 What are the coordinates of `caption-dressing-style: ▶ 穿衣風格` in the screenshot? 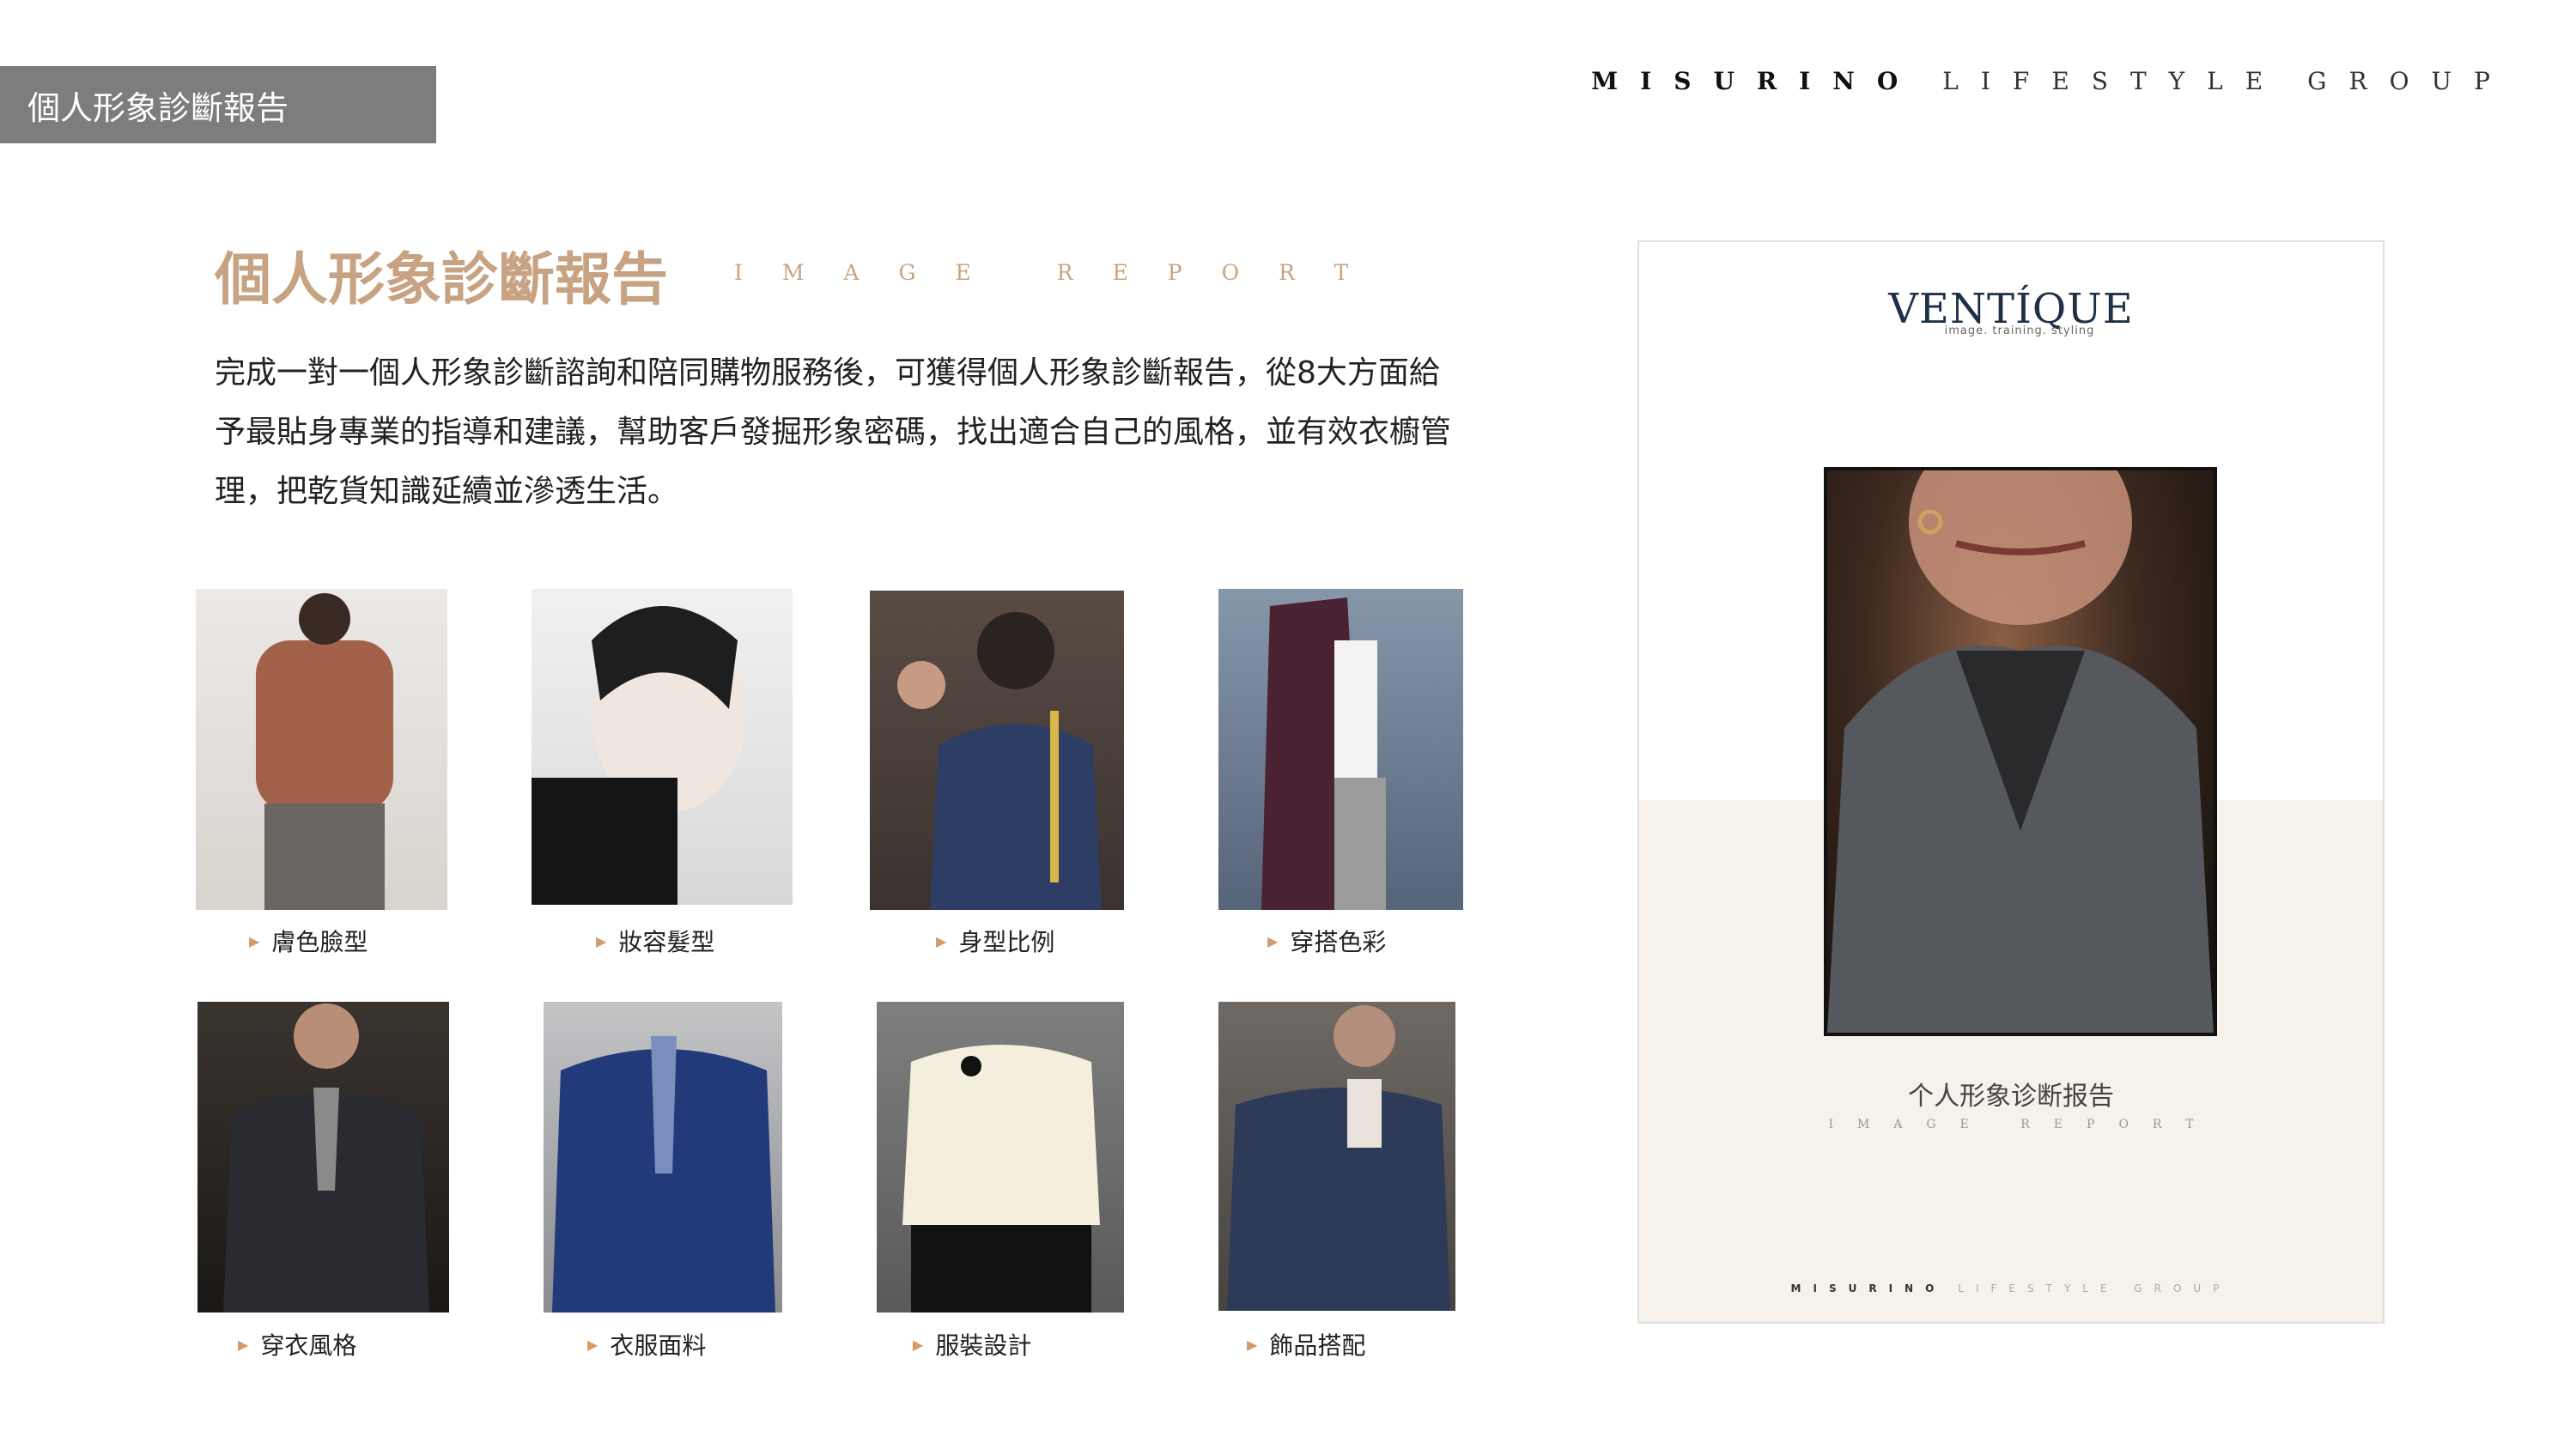 It's located at (297, 1344).